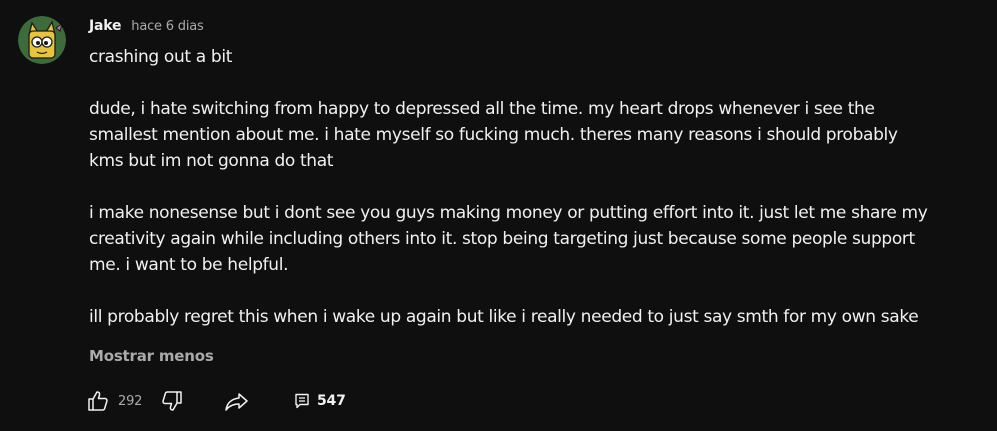  I want to click on share-arrow-icon, so click(236, 402).